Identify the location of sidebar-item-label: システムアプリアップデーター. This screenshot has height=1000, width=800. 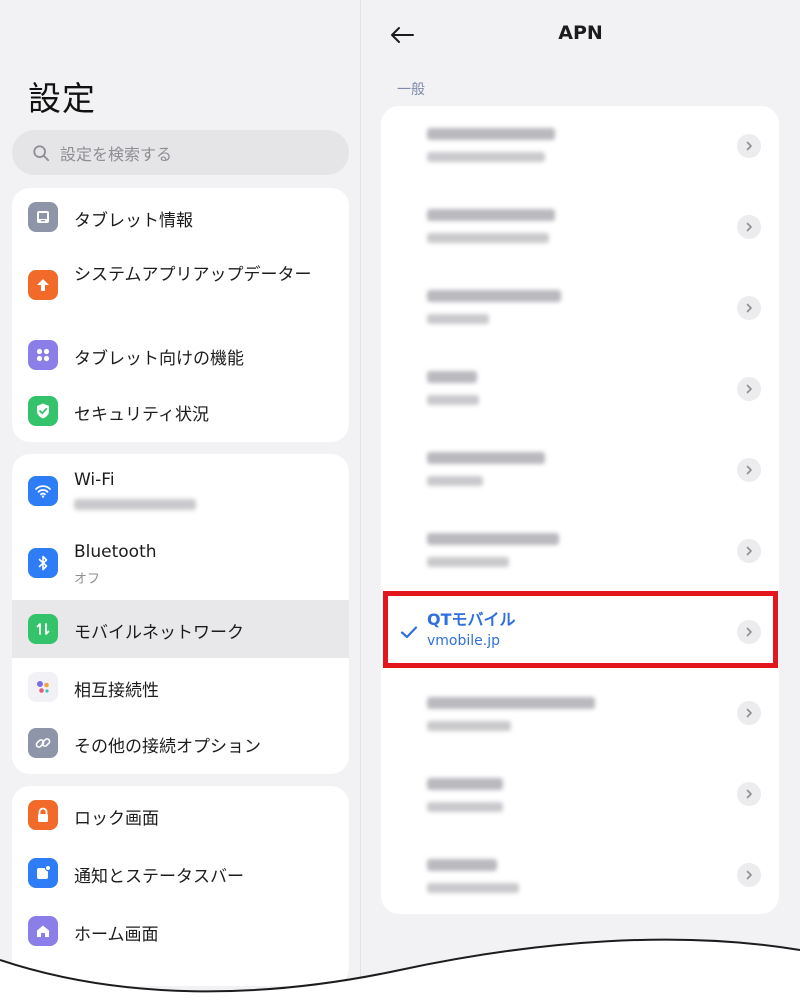
(193, 275).